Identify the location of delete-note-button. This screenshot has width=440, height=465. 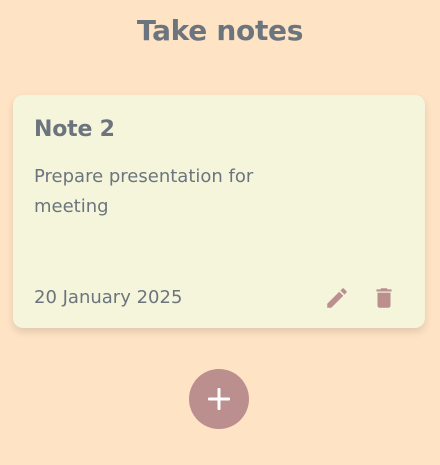
(384, 298).